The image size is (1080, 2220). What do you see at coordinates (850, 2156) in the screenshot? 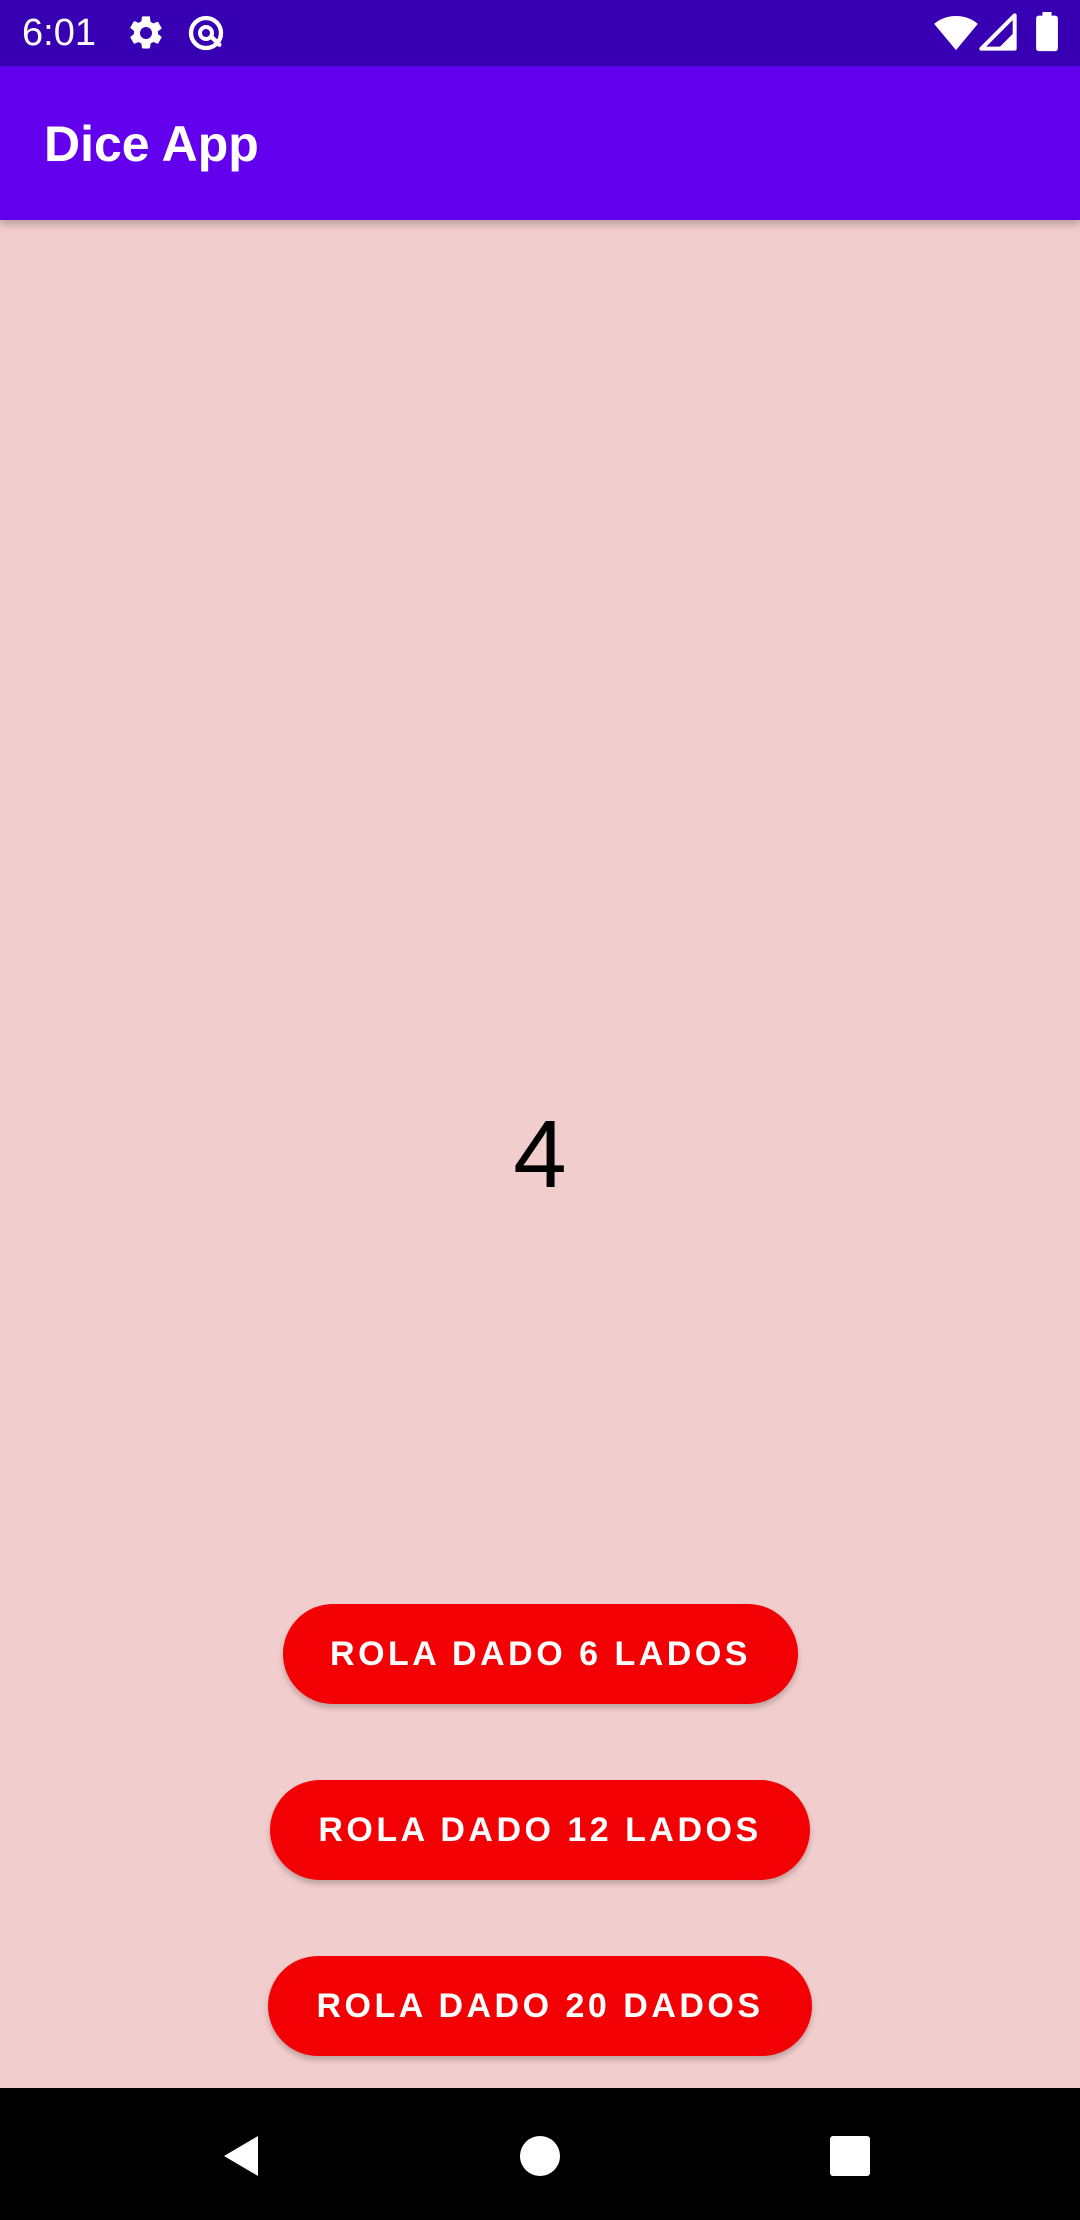
I see `recents-icon` at bounding box center [850, 2156].